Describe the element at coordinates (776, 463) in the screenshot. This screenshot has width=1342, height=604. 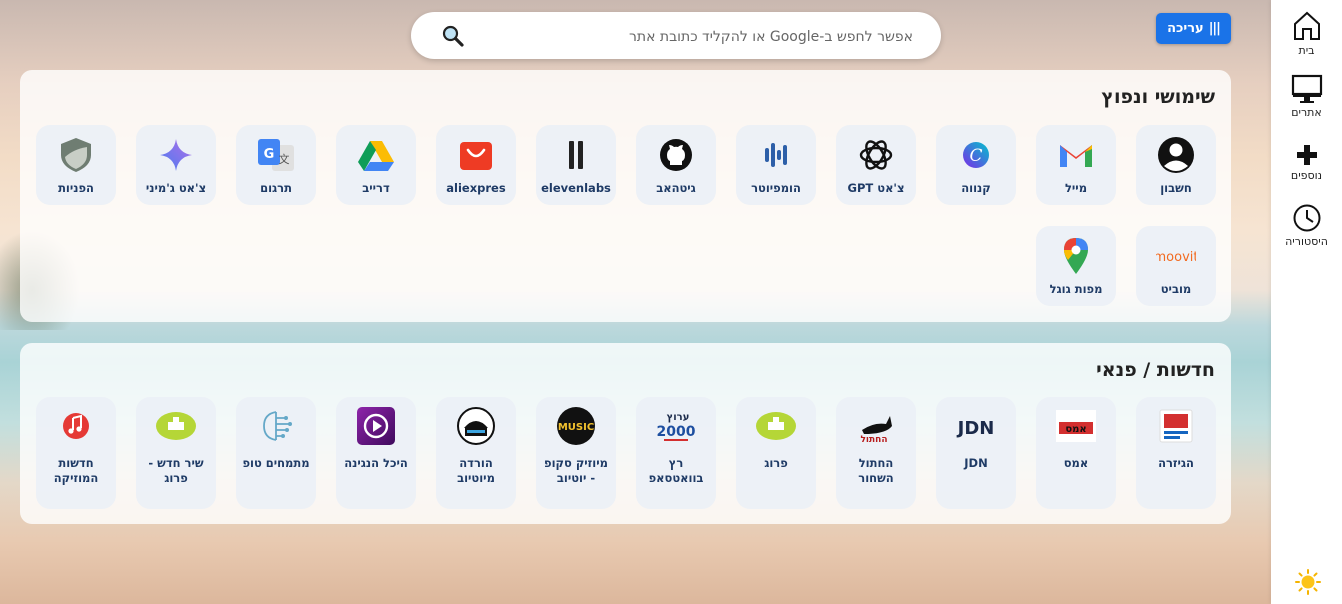
I see `tile-label: פרוג` at that location.